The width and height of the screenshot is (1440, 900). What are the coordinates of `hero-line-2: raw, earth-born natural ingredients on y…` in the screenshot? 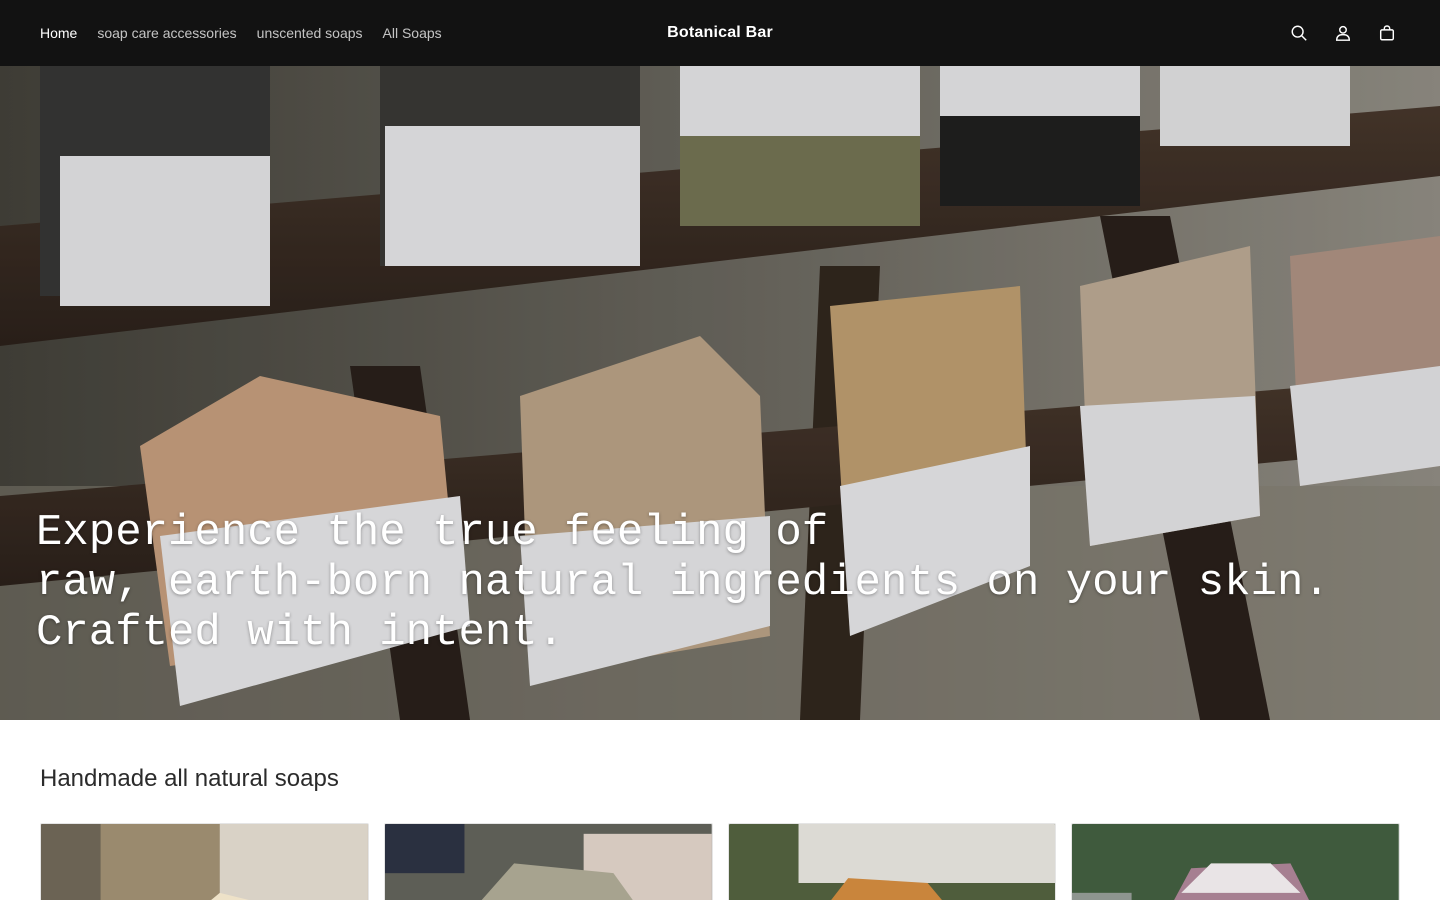 It's located at (683, 583).